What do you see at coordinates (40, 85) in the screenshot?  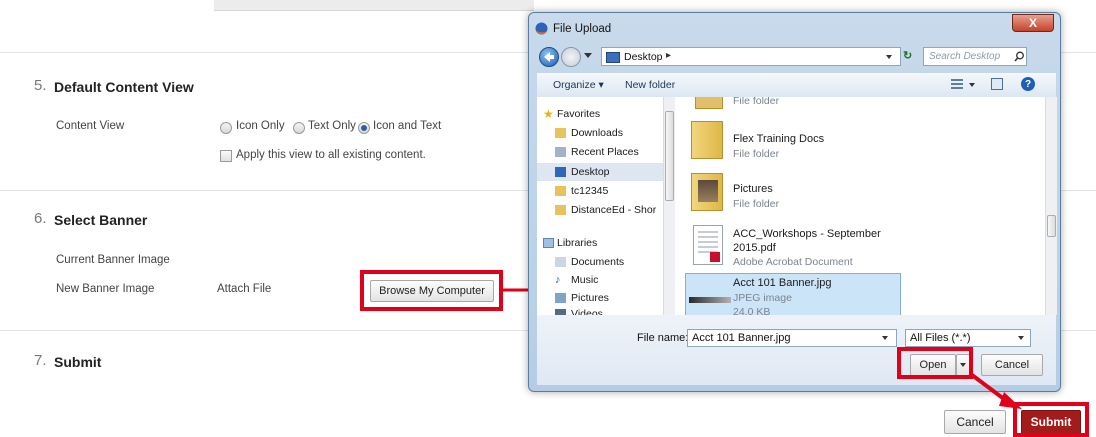 I see `section-5-number: 5.` at bounding box center [40, 85].